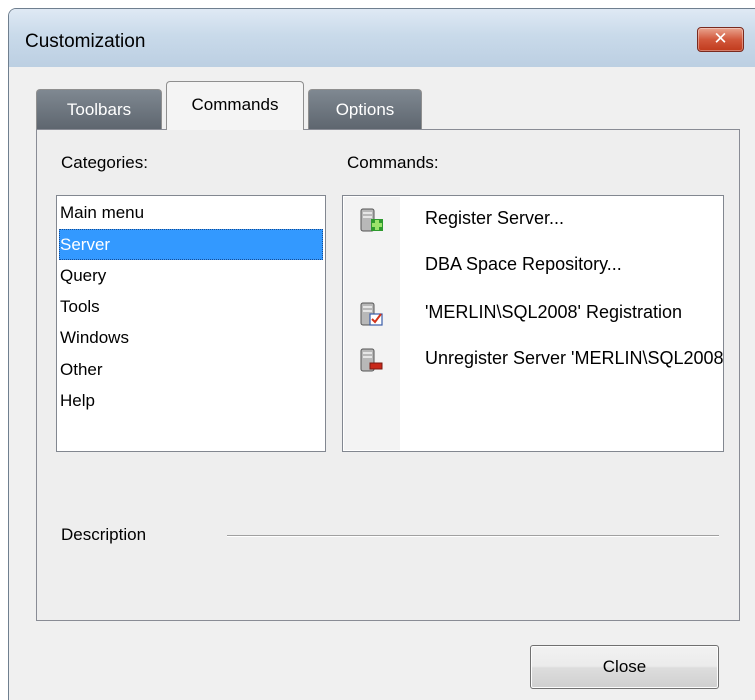  Describe the element at coordinates (191, 337) in the screenshot. I see `category-item: Windows` at that location.